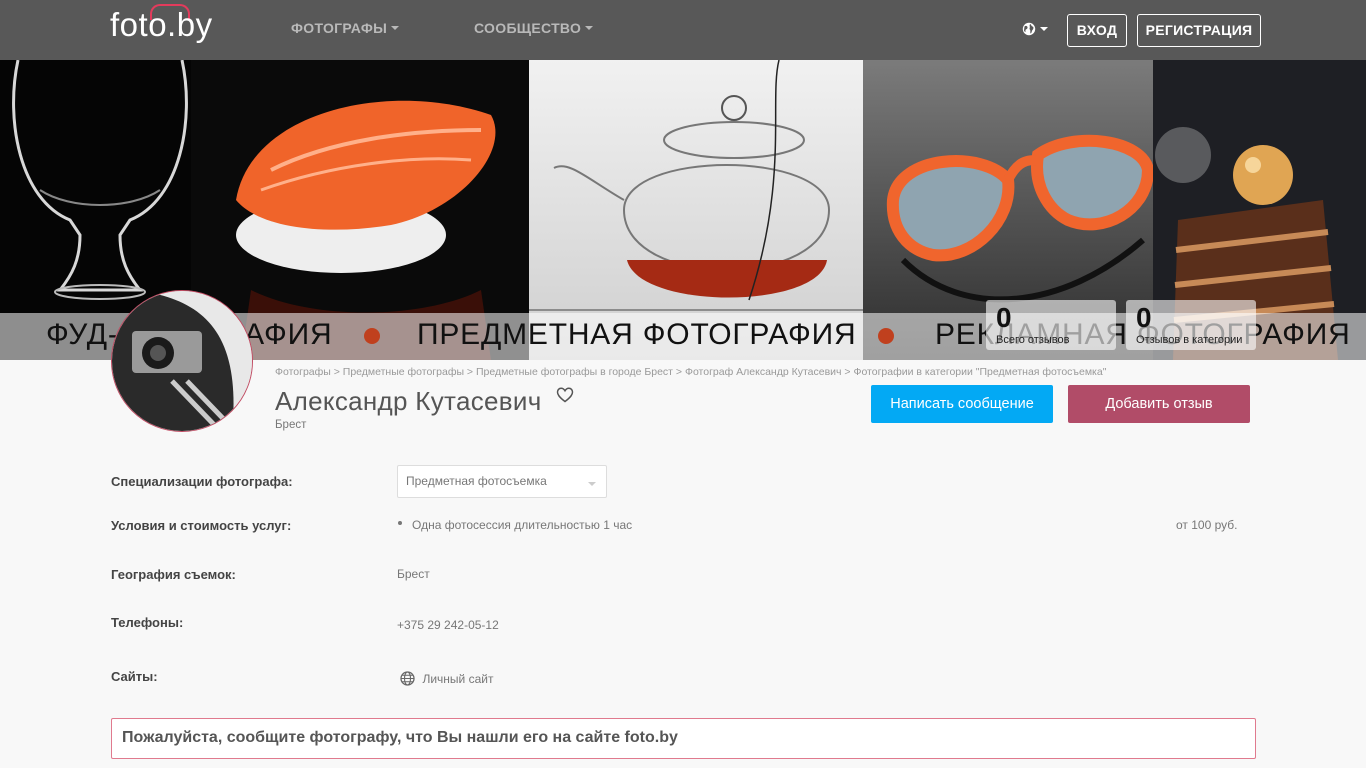  Describe the element at coordinates (458, 679) in the screenshot. I see `personal-site-label: Личный сайт` at that location.